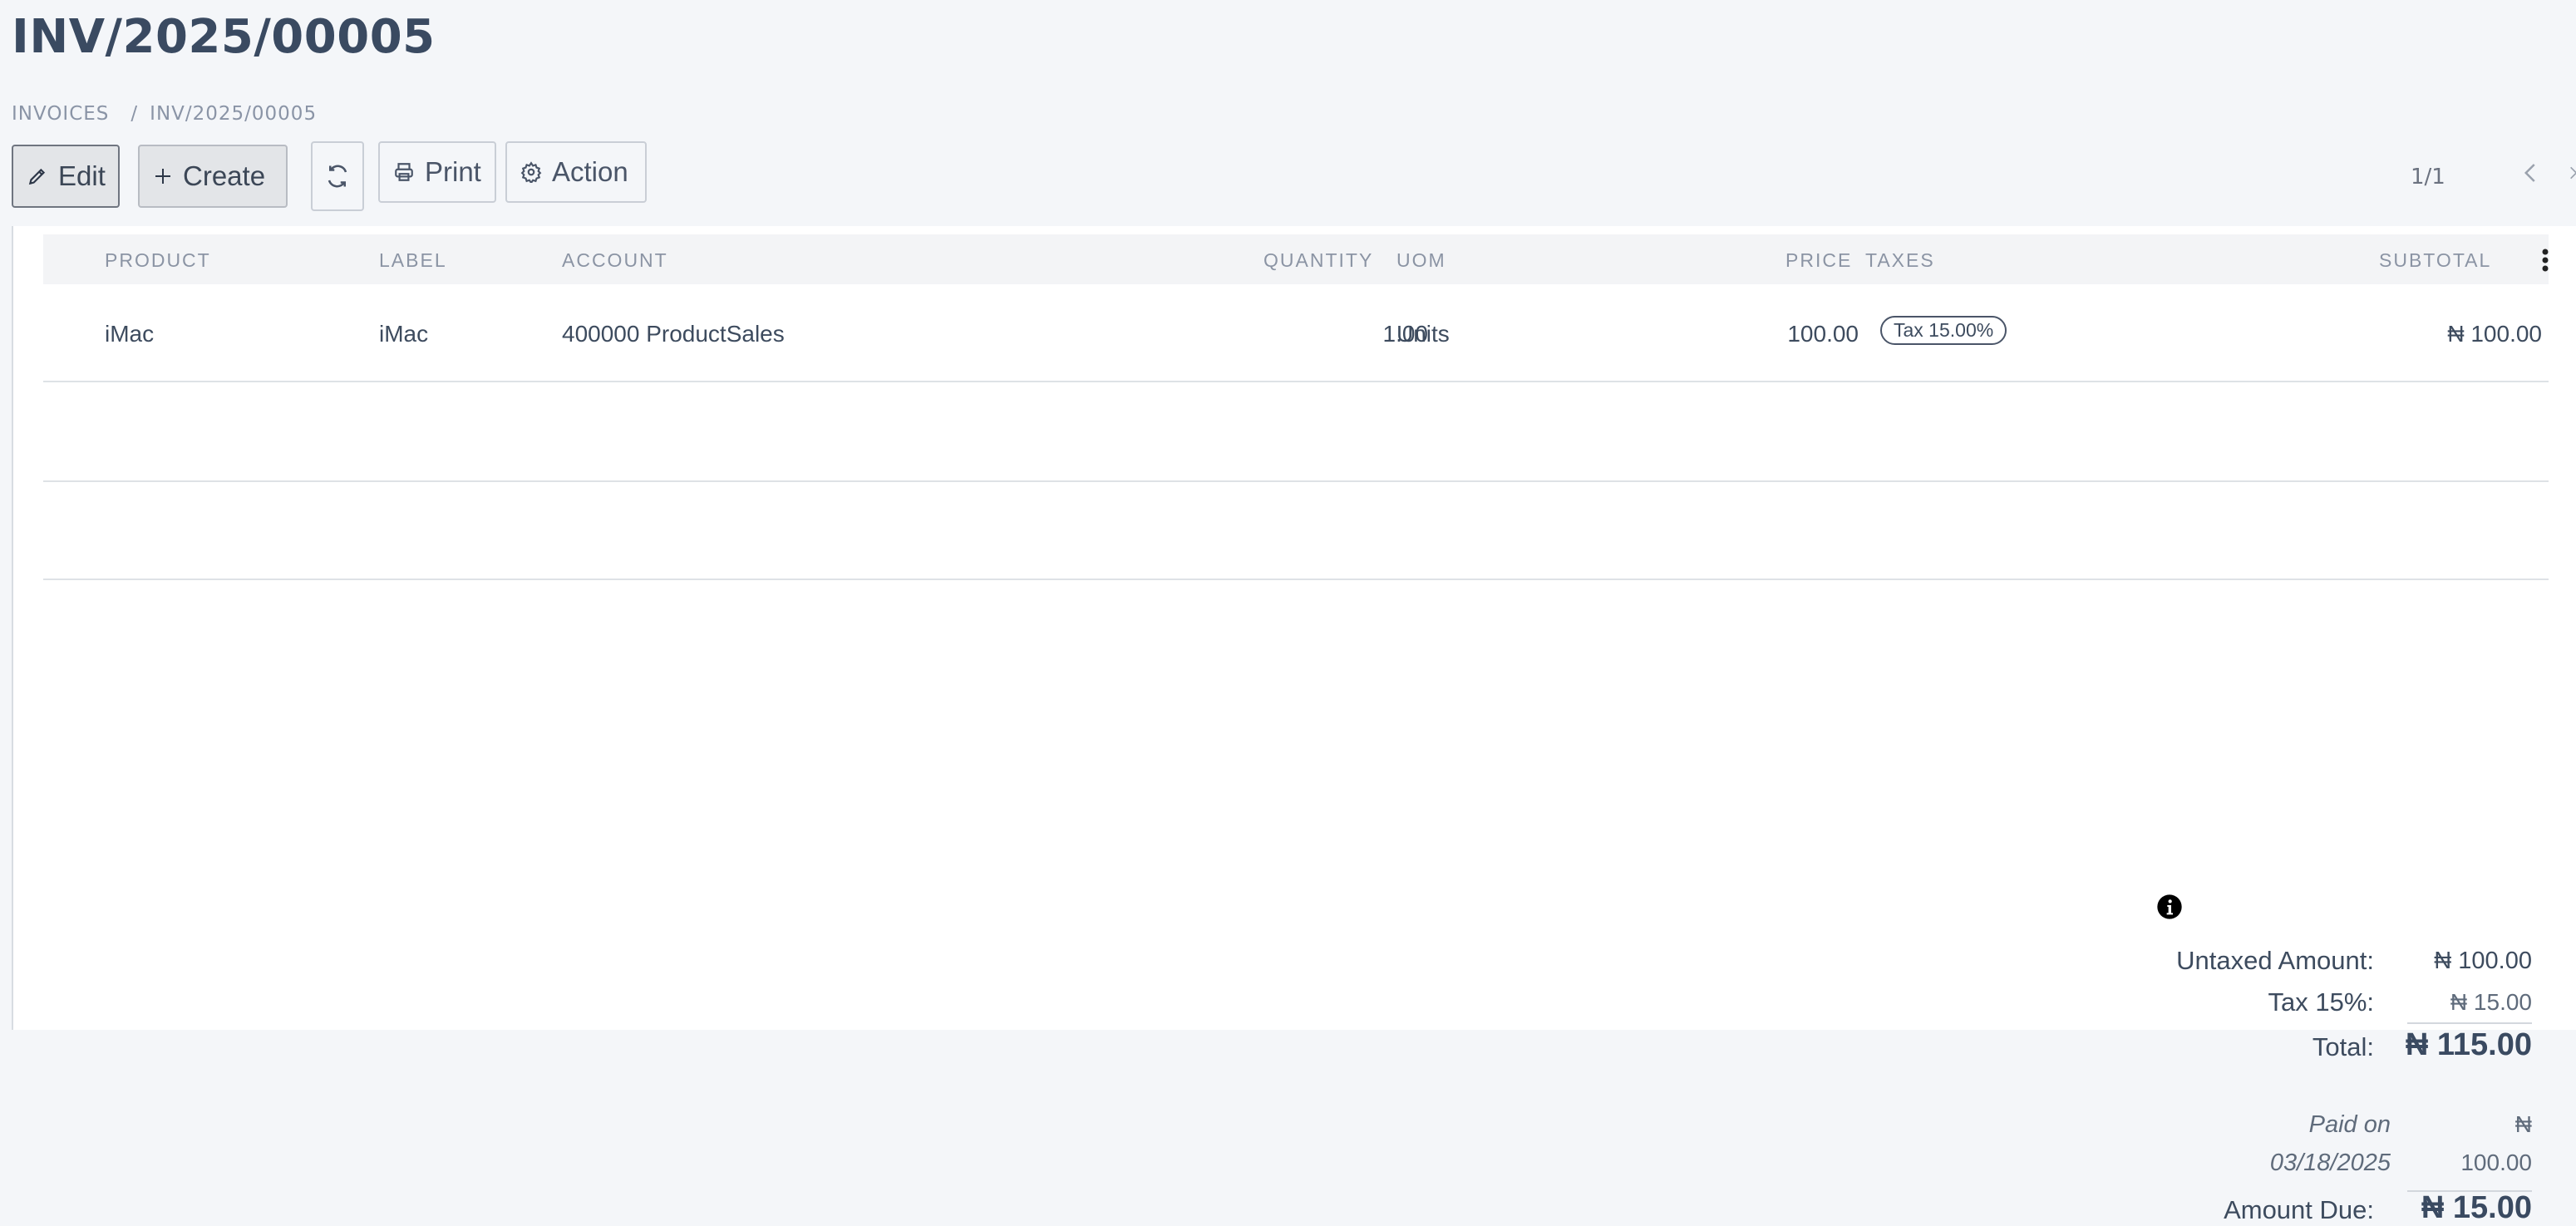 Image resolution: width=2576 pixels, height=1226 pixels. I want to click on payment-date-line1: Paid on, so click(2350, 1124).